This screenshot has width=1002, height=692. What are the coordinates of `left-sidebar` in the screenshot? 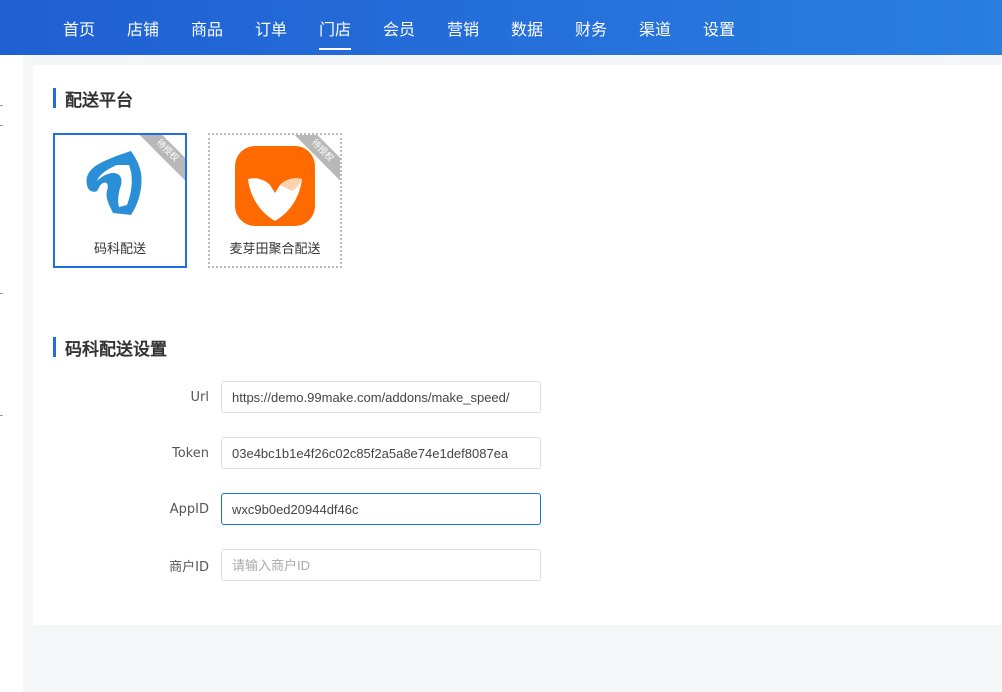 It's located at (11, 373).